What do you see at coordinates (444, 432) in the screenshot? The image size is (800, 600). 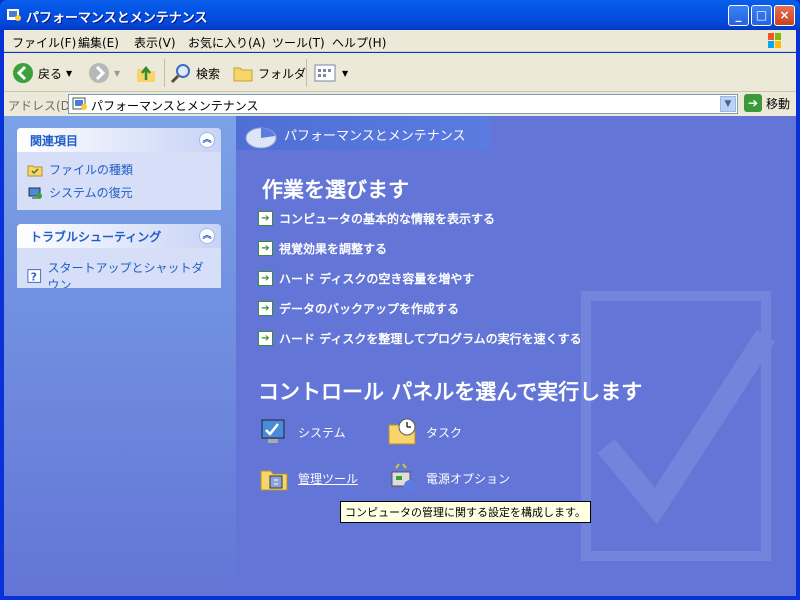 I see `cp-item-label: タスク` at bounding box center [444, 432].